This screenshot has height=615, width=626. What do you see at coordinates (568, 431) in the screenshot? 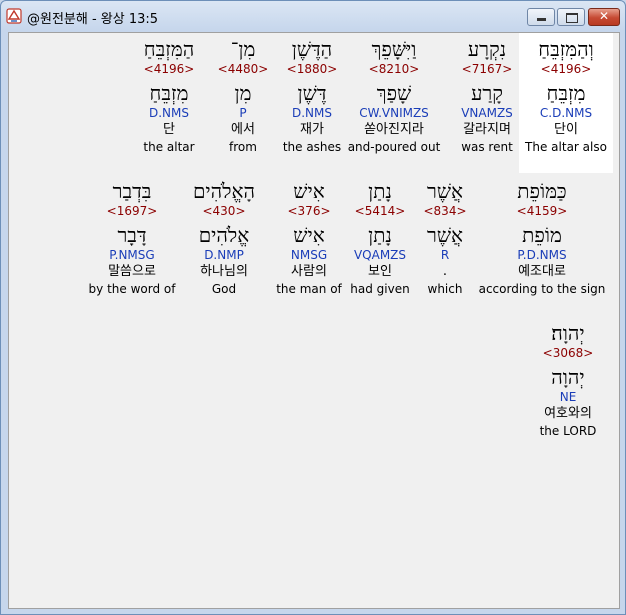
I see `english-gloss: the LORD` at bounding box center [568, 431].